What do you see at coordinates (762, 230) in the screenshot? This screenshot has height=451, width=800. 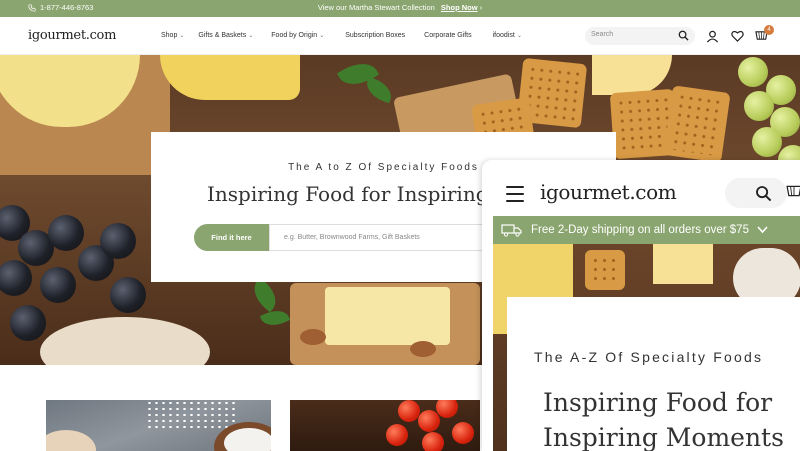 I see `chevron-down-icon` at bounding box center [762, 230].